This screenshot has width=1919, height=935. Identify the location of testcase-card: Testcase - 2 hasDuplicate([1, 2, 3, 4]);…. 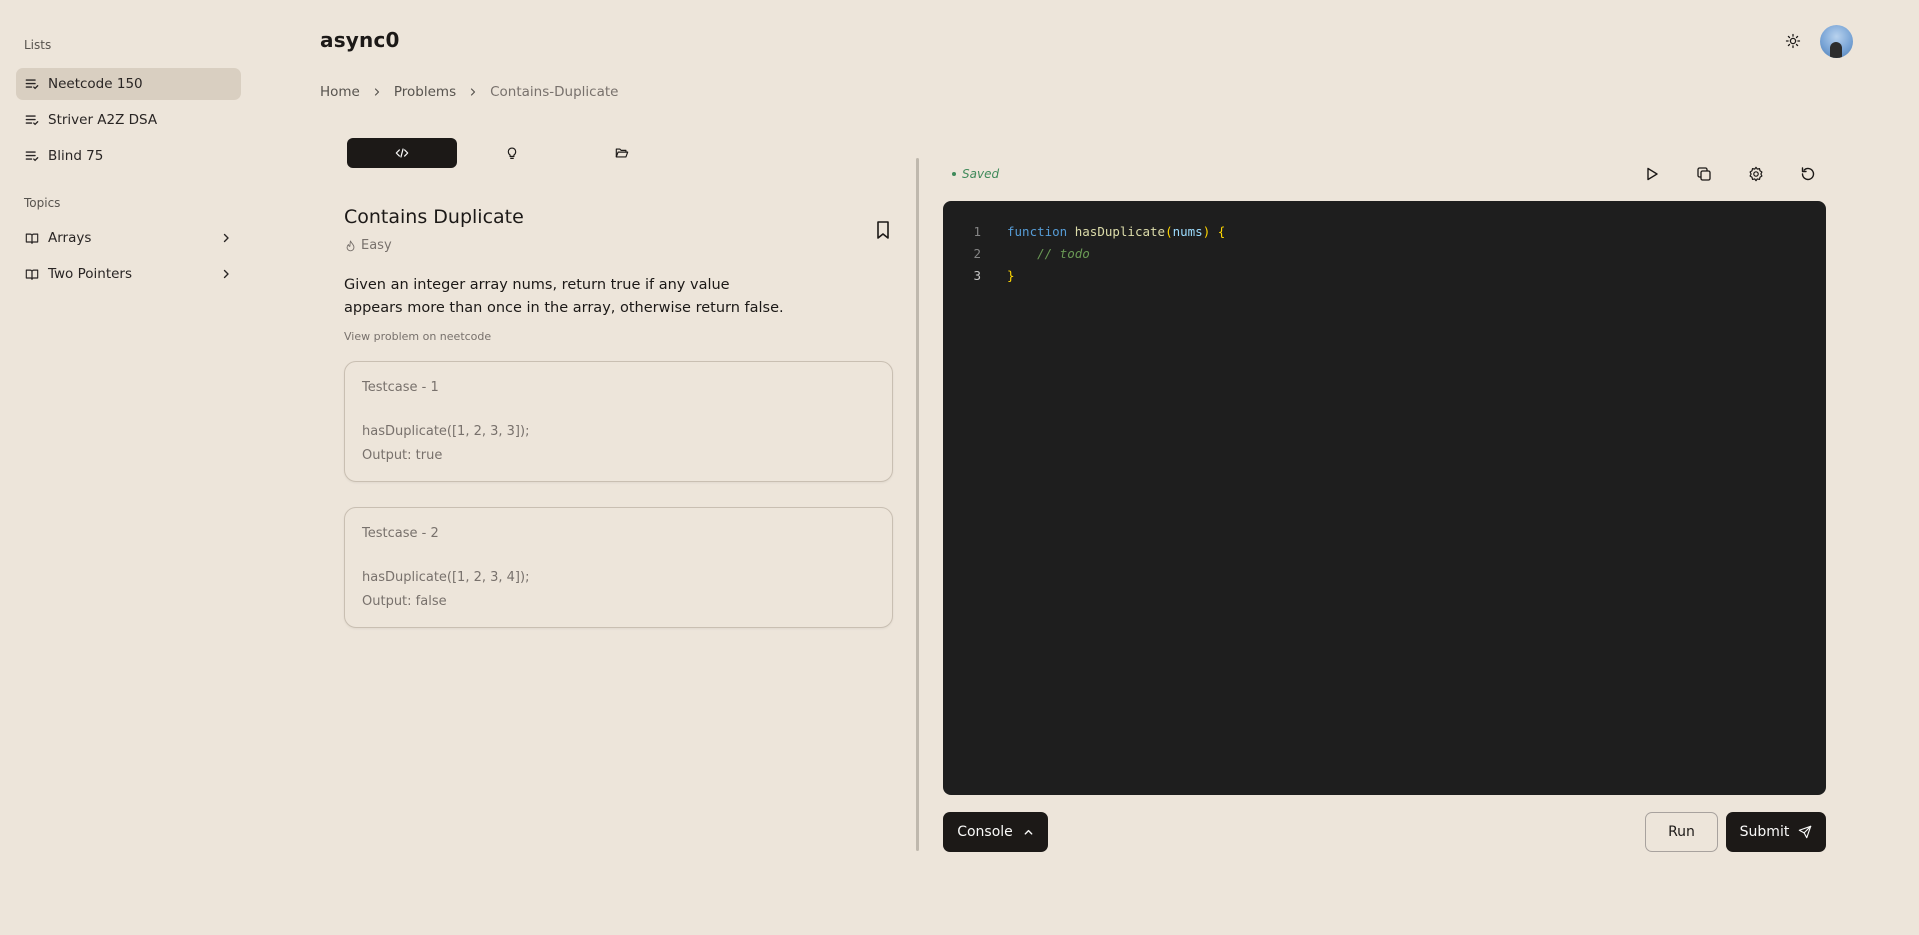
(618, 567).